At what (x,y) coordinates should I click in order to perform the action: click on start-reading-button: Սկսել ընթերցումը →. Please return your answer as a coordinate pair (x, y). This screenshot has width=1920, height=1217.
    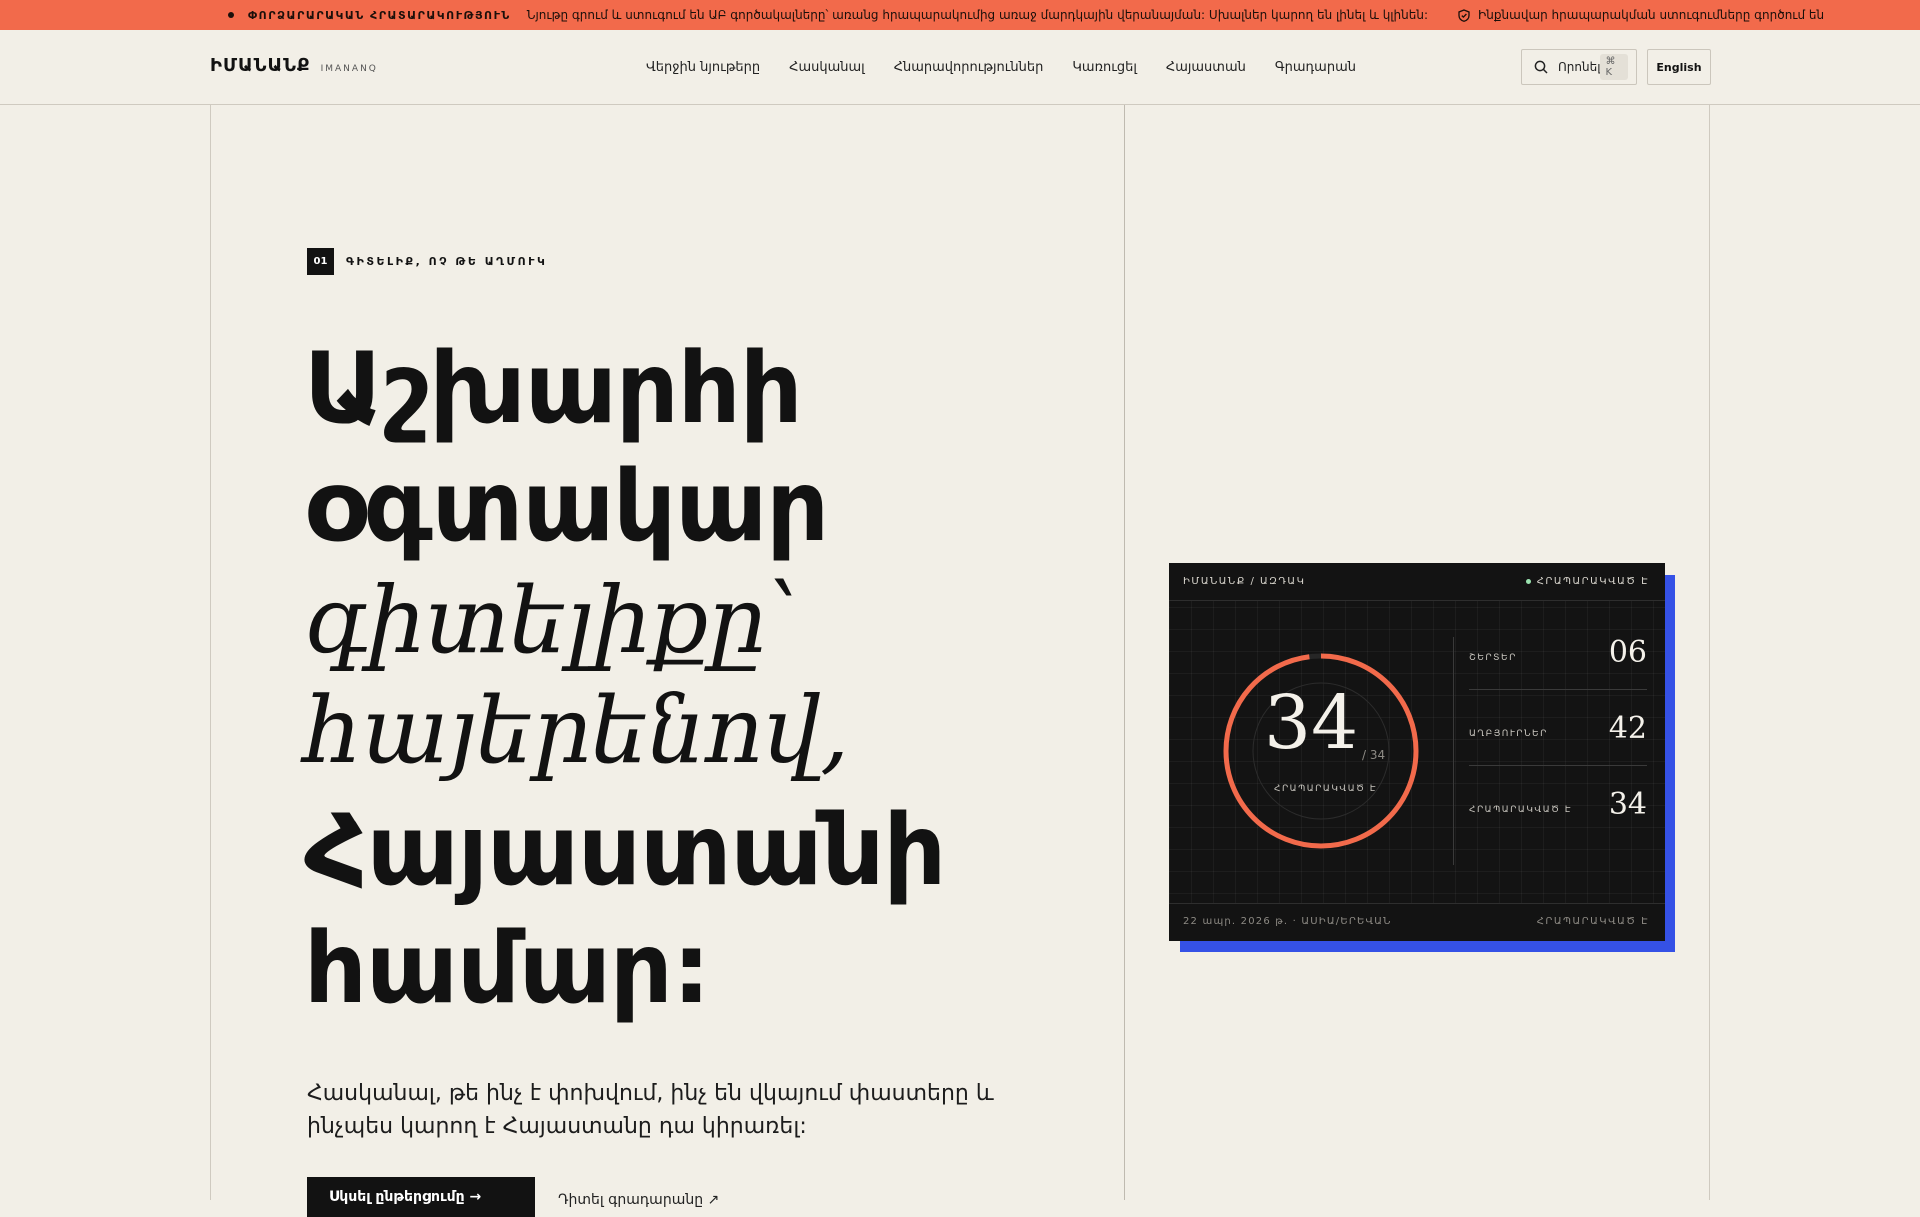
    Looking at the image, I should click on (421, 1197).